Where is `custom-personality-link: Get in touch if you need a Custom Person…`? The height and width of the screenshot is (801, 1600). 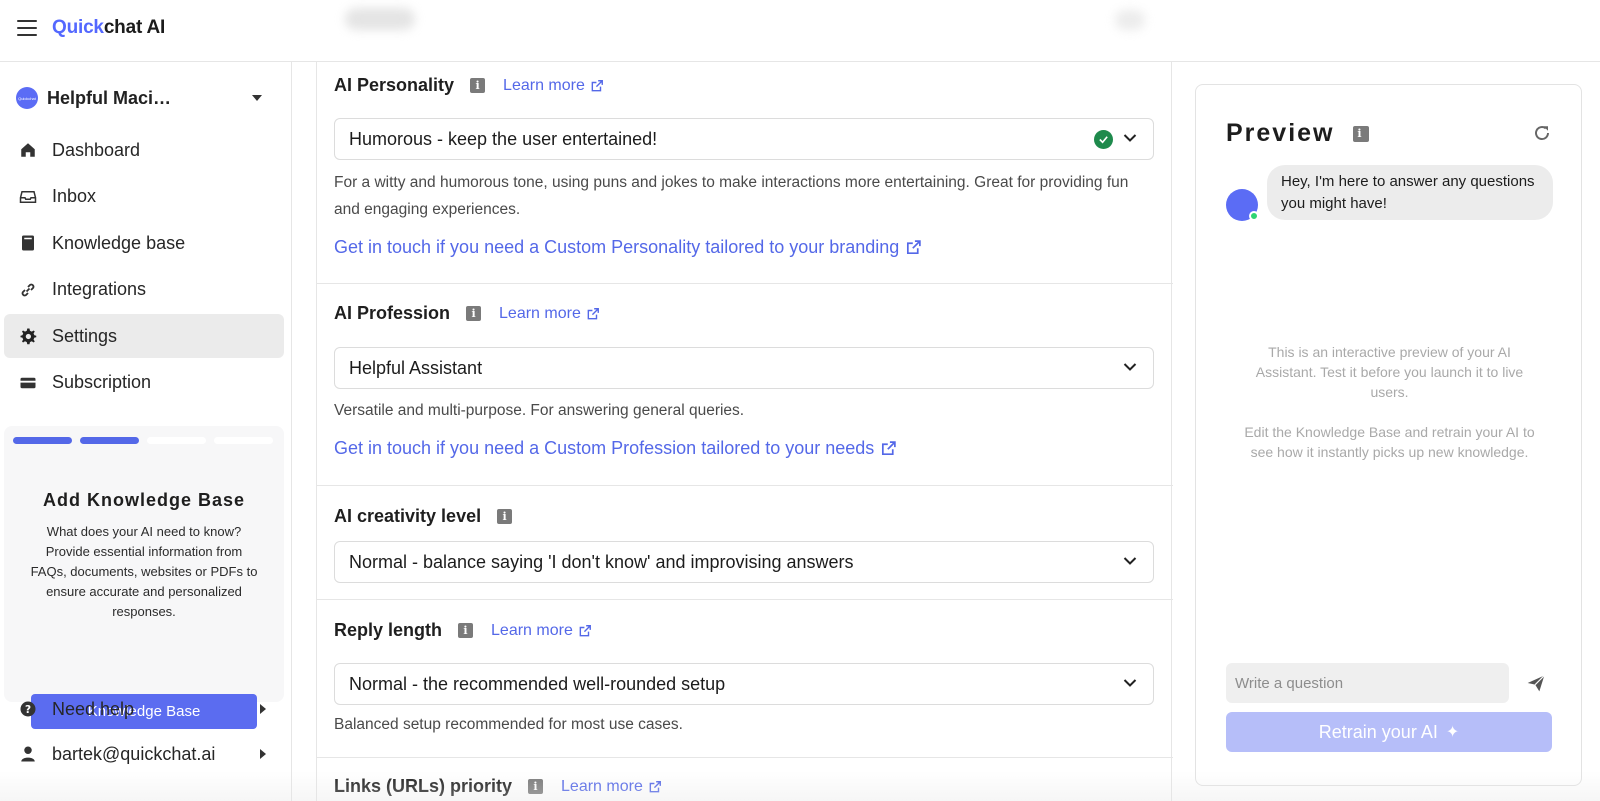 custom-personality-link: Get in touch if you need a Custom Person… is located at coordinates (628, 247).